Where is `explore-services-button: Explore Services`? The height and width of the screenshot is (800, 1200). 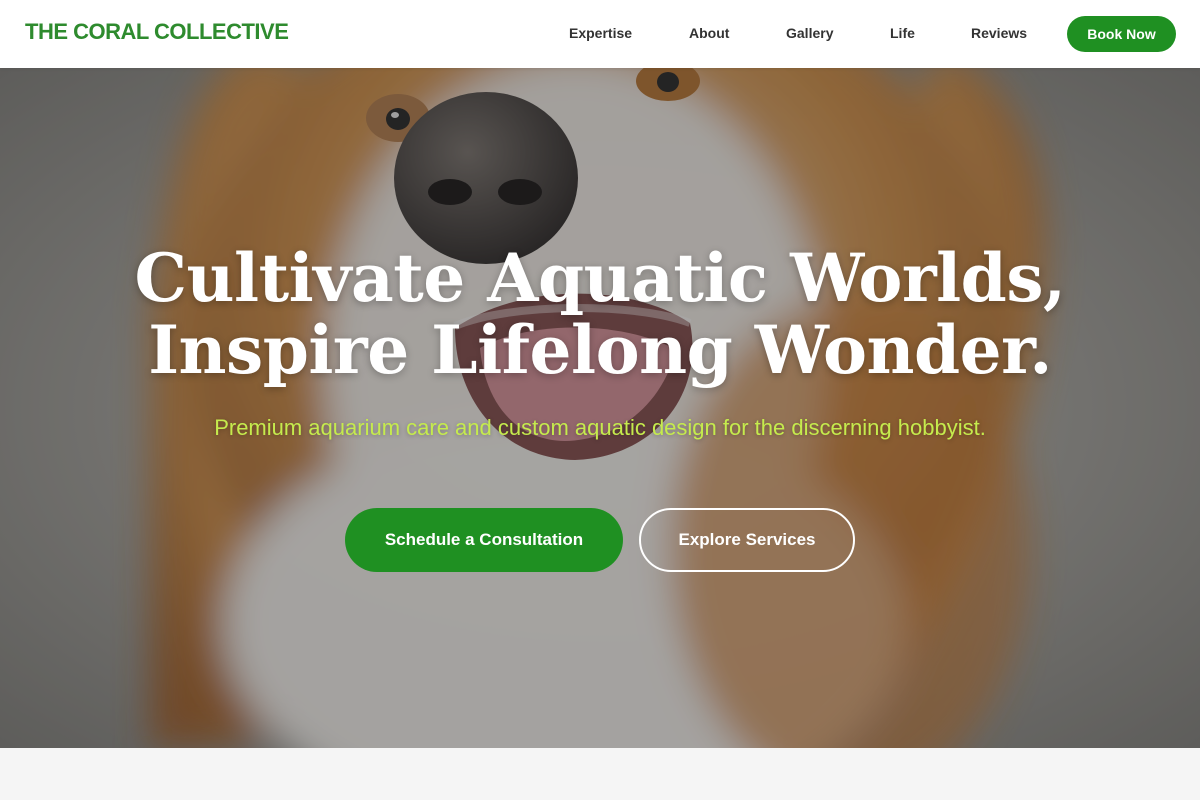
explore-services-button: Explore Services is located at coordinates (747, 540).